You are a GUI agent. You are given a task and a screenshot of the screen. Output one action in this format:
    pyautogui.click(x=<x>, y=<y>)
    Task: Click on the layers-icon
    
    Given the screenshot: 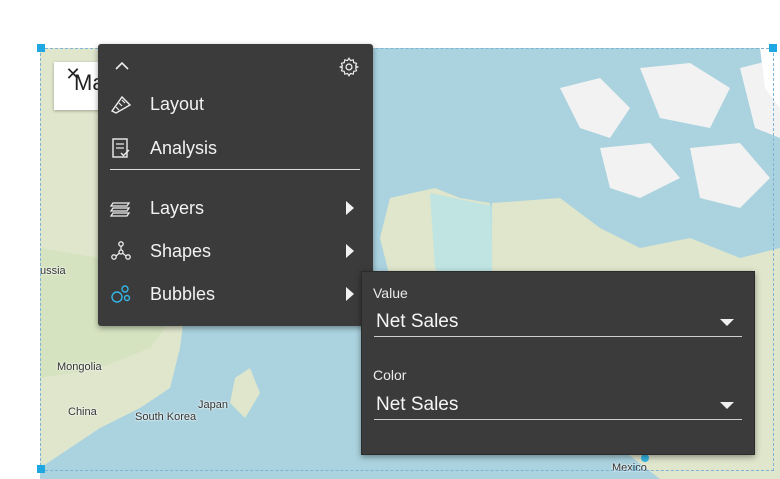 What is the action you would take?
    pyautogui.click(x=120, y=209)
    